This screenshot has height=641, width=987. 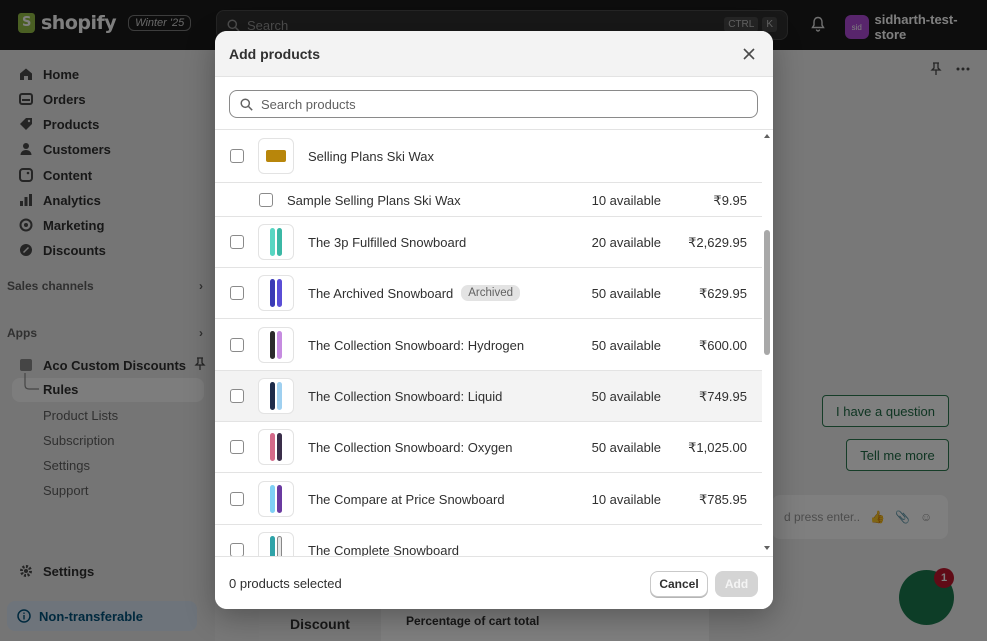 I want to click on product-price: ₹1,025.00, so click(x=717, y=447).